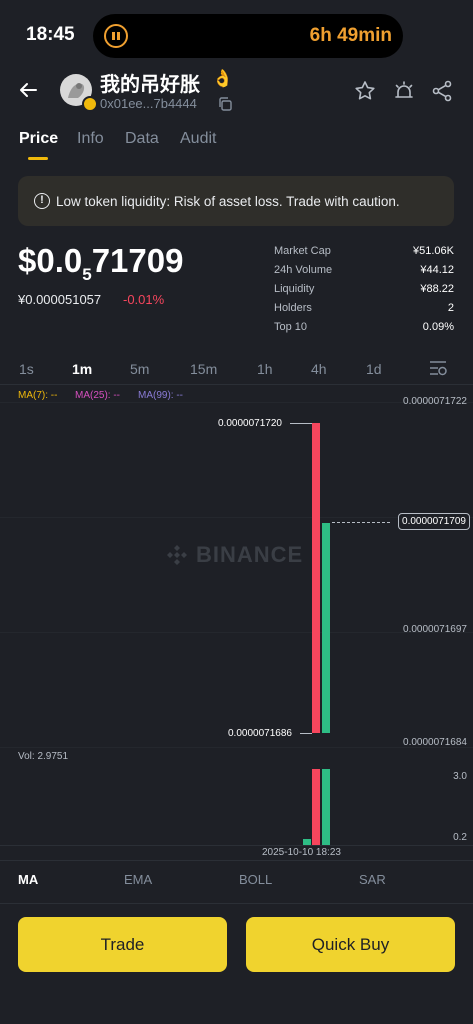  What do you see at coordinates (435, 629) in the screenshot?
I see `y-tick-mid: 0.0000071697` at bounding box center [435, 629].